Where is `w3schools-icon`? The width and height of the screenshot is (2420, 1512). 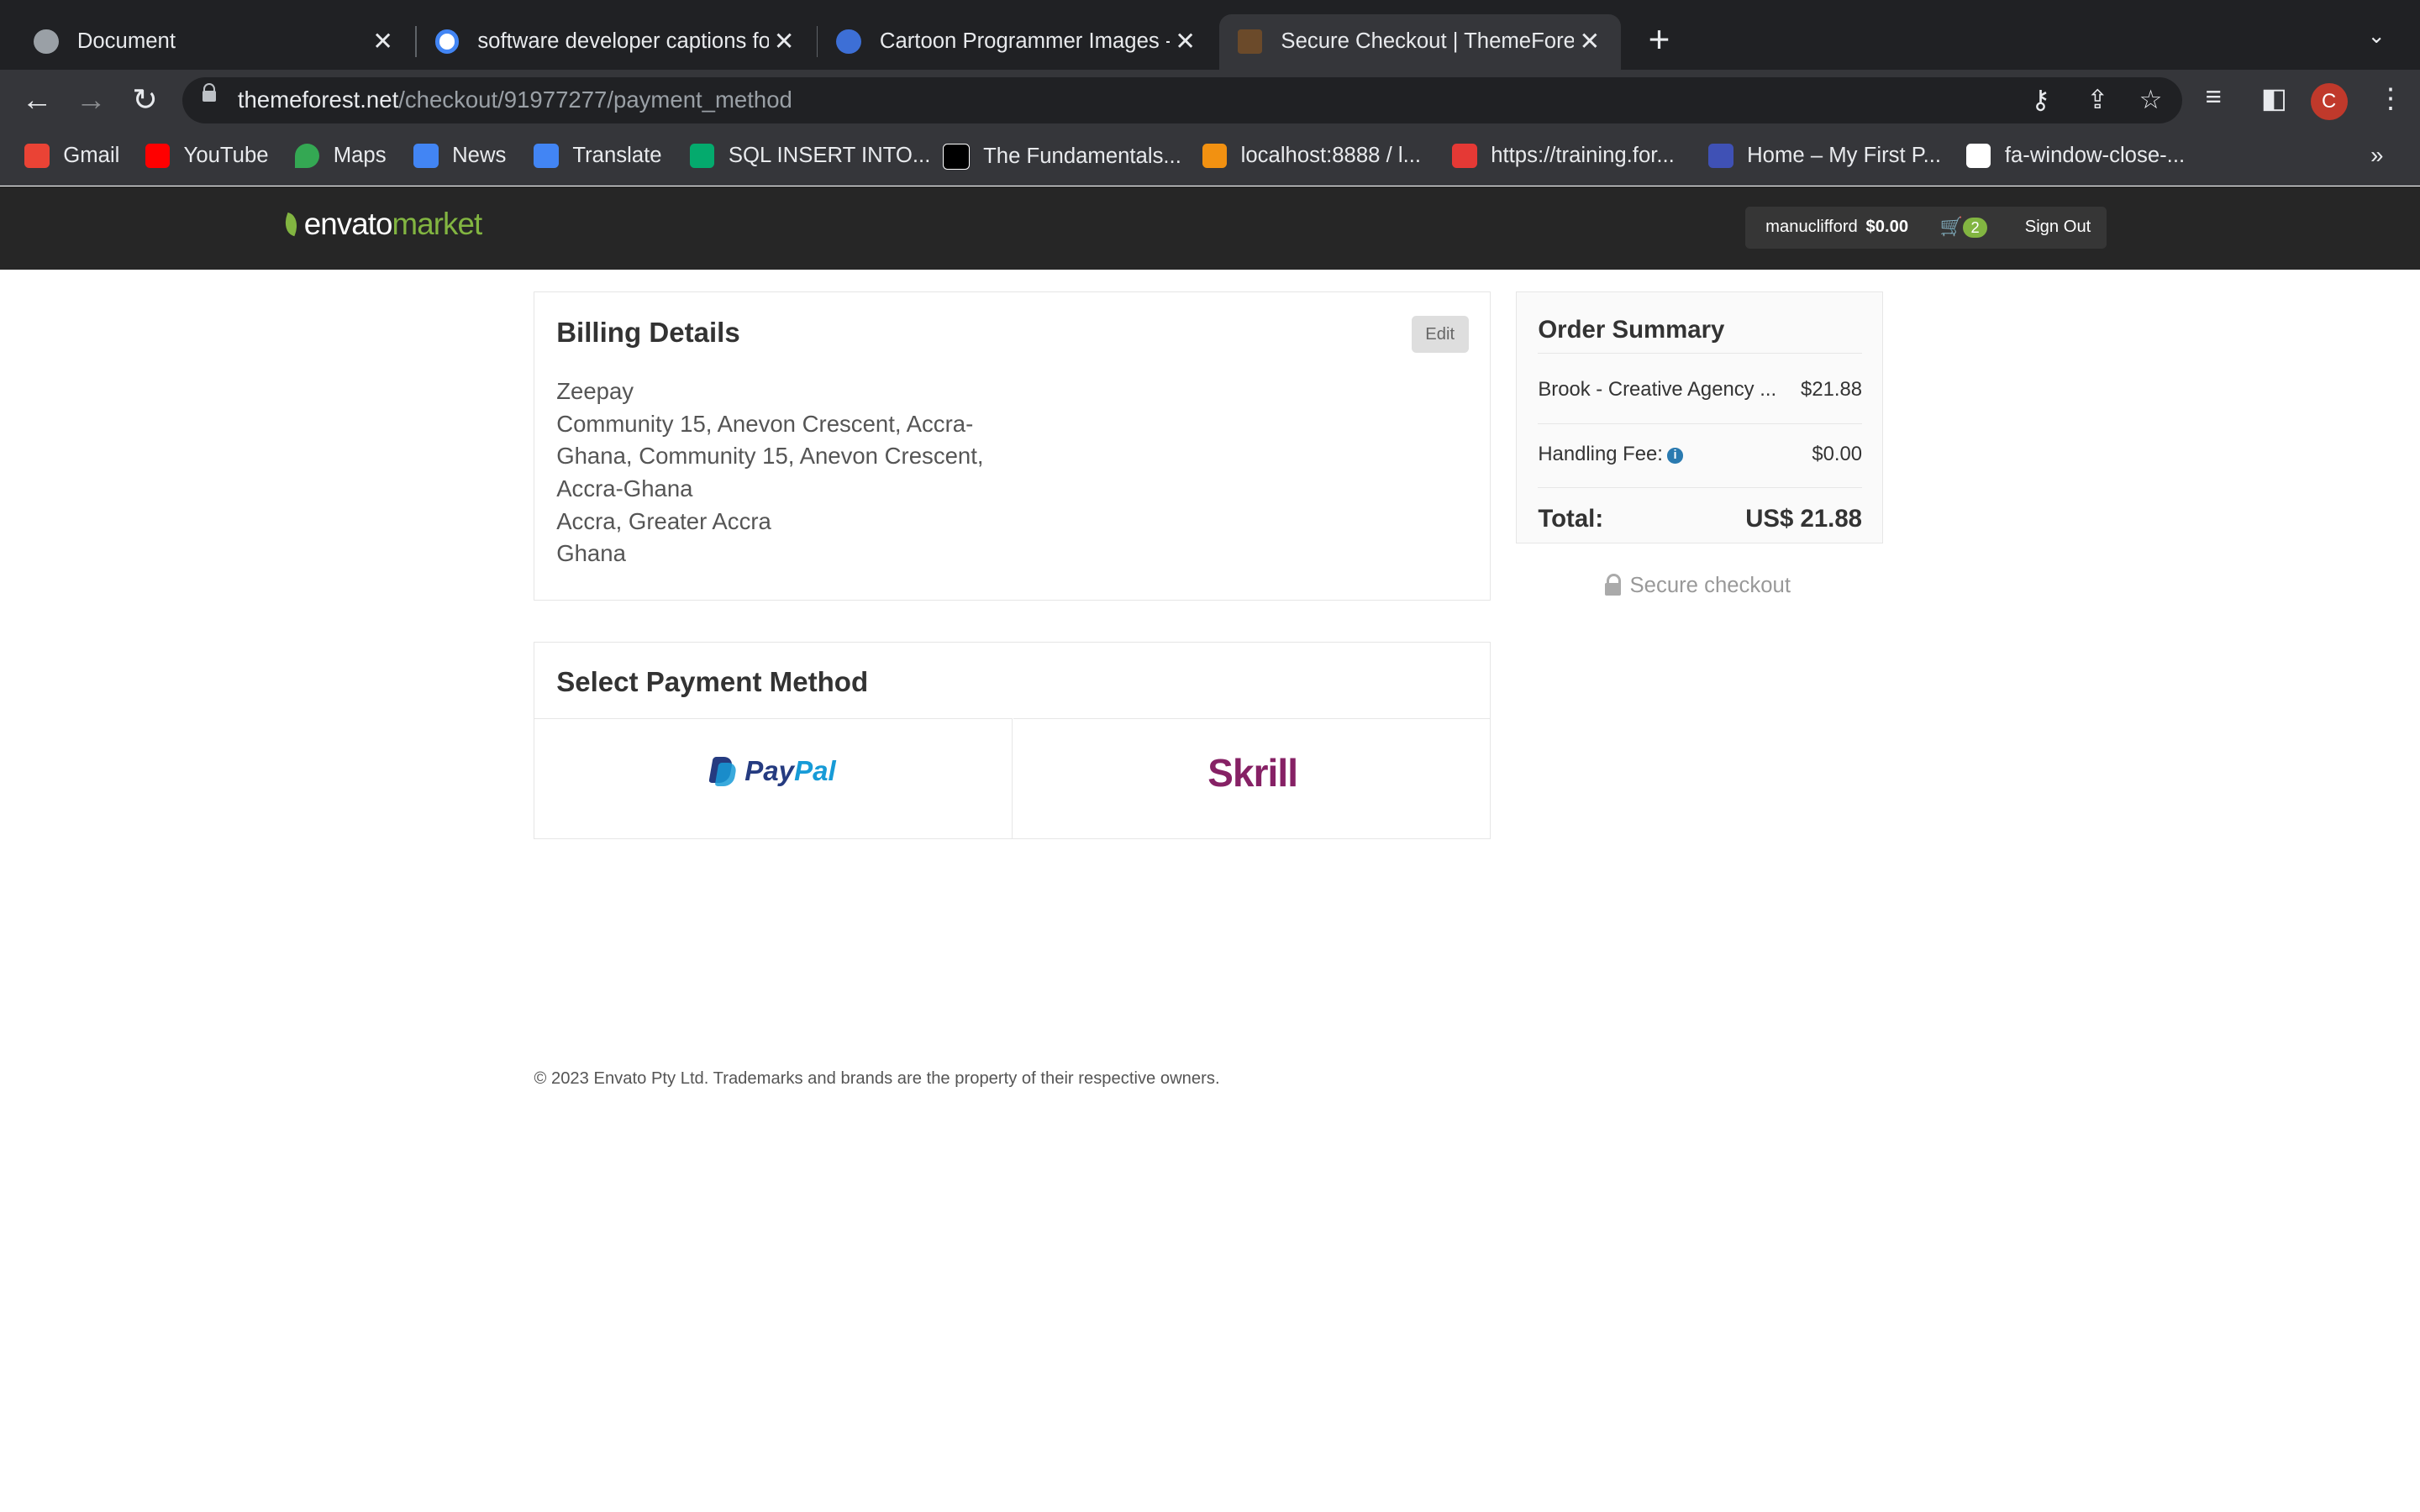
w3schools-icon is located at coordinates (703, 156).